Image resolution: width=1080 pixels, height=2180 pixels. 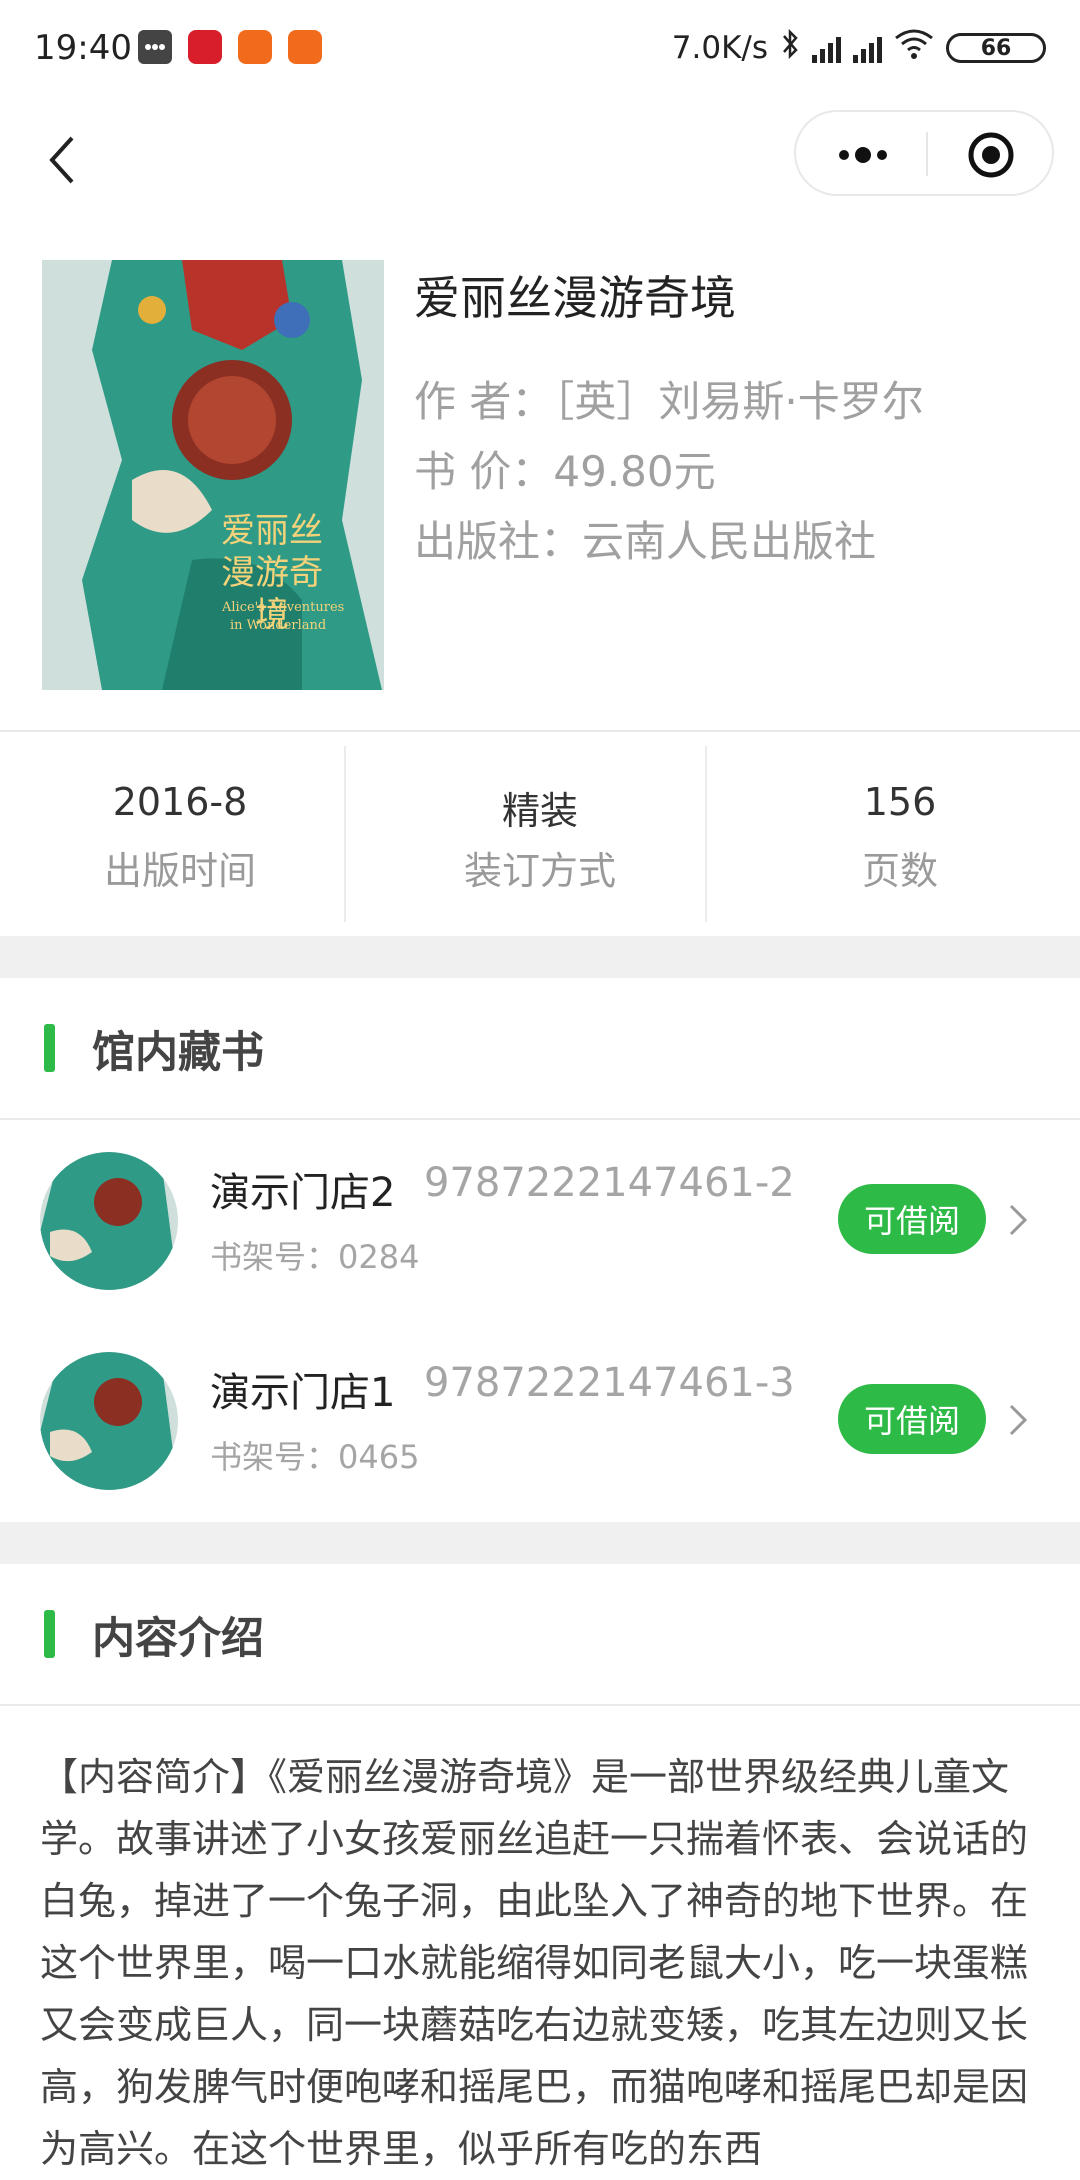 What do you see at coordinates (178, 1053) in the screenshot?
I see `section-title-holdings: 馆内藏书` at bounding box center [178, 1053].